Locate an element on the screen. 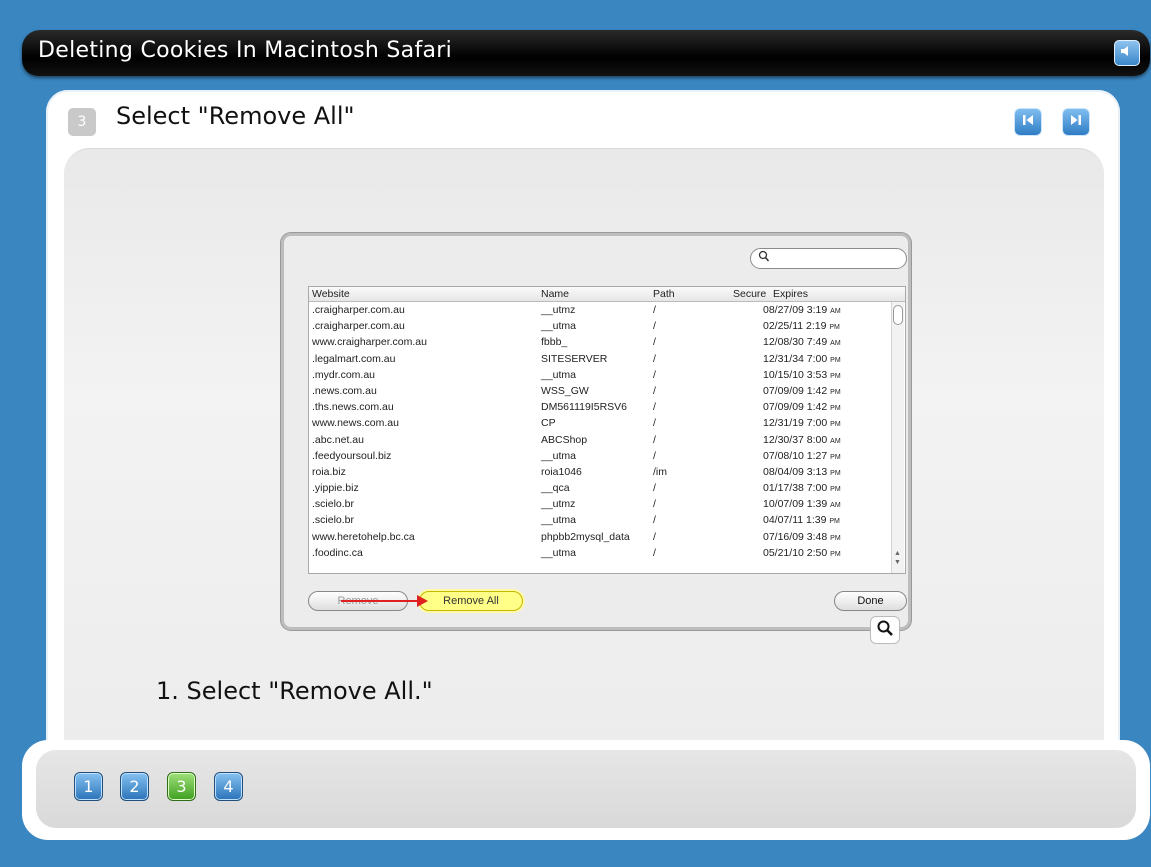  cell-expires-date: 10/07/09 is located at coordinates (783, 504).